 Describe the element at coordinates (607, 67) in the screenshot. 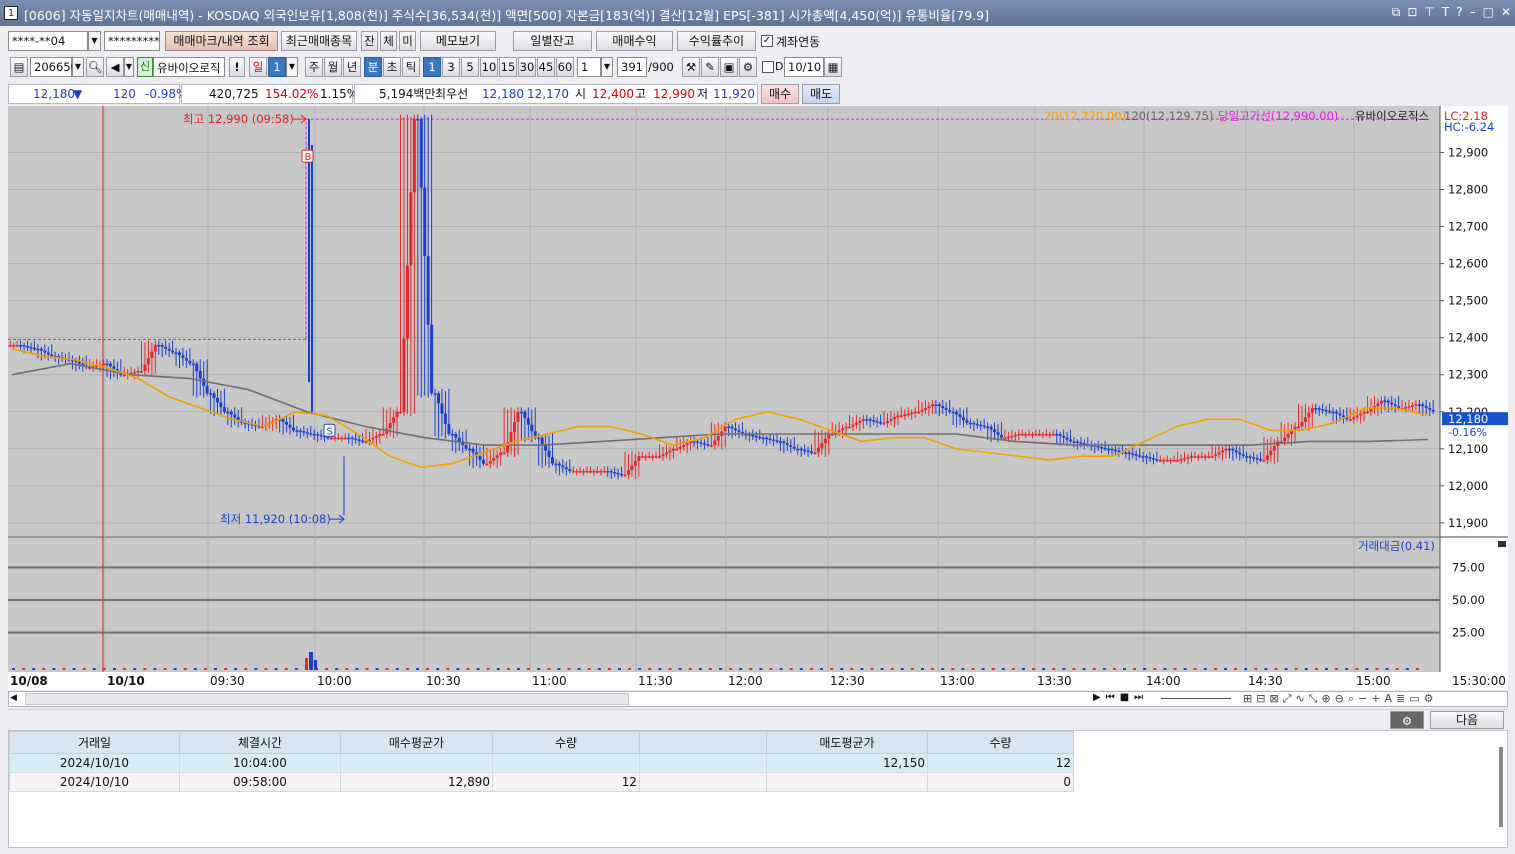

I see `multiplier-dropdown-icon: ▼` at that location.